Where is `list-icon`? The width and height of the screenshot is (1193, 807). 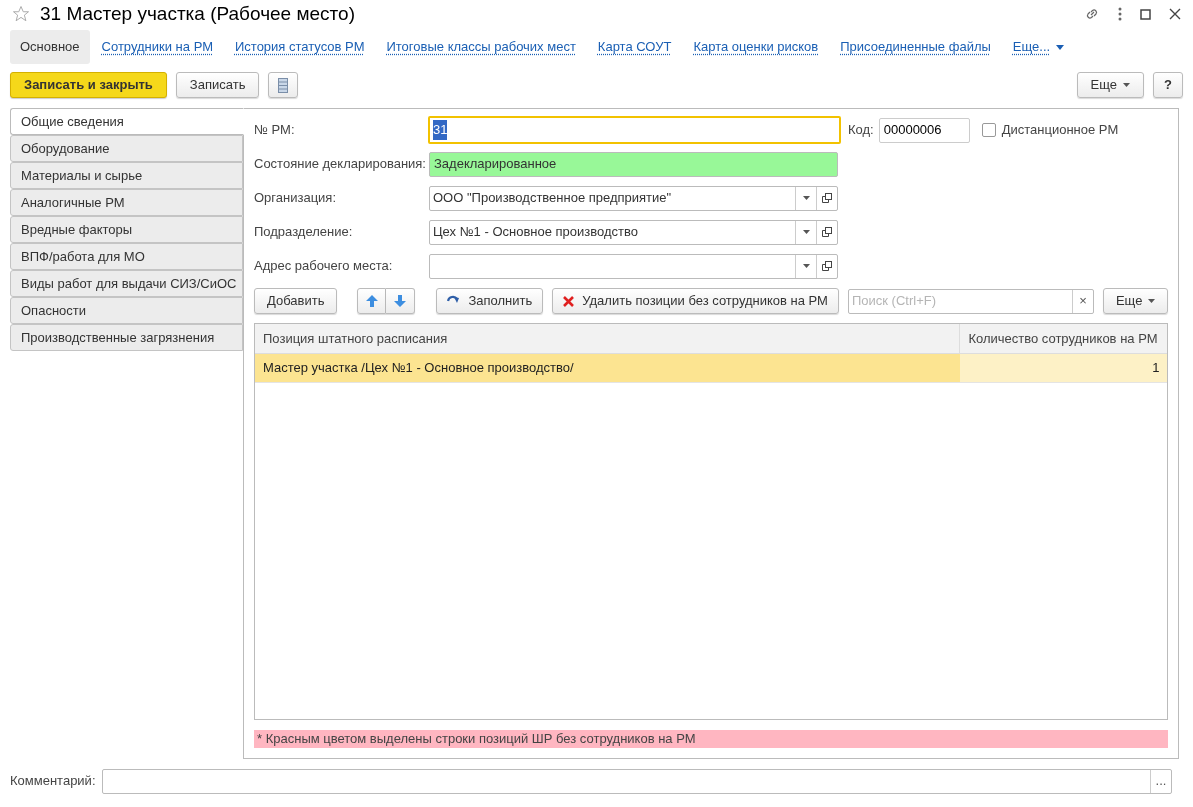
list-icon is located at coordinates (283, 85).